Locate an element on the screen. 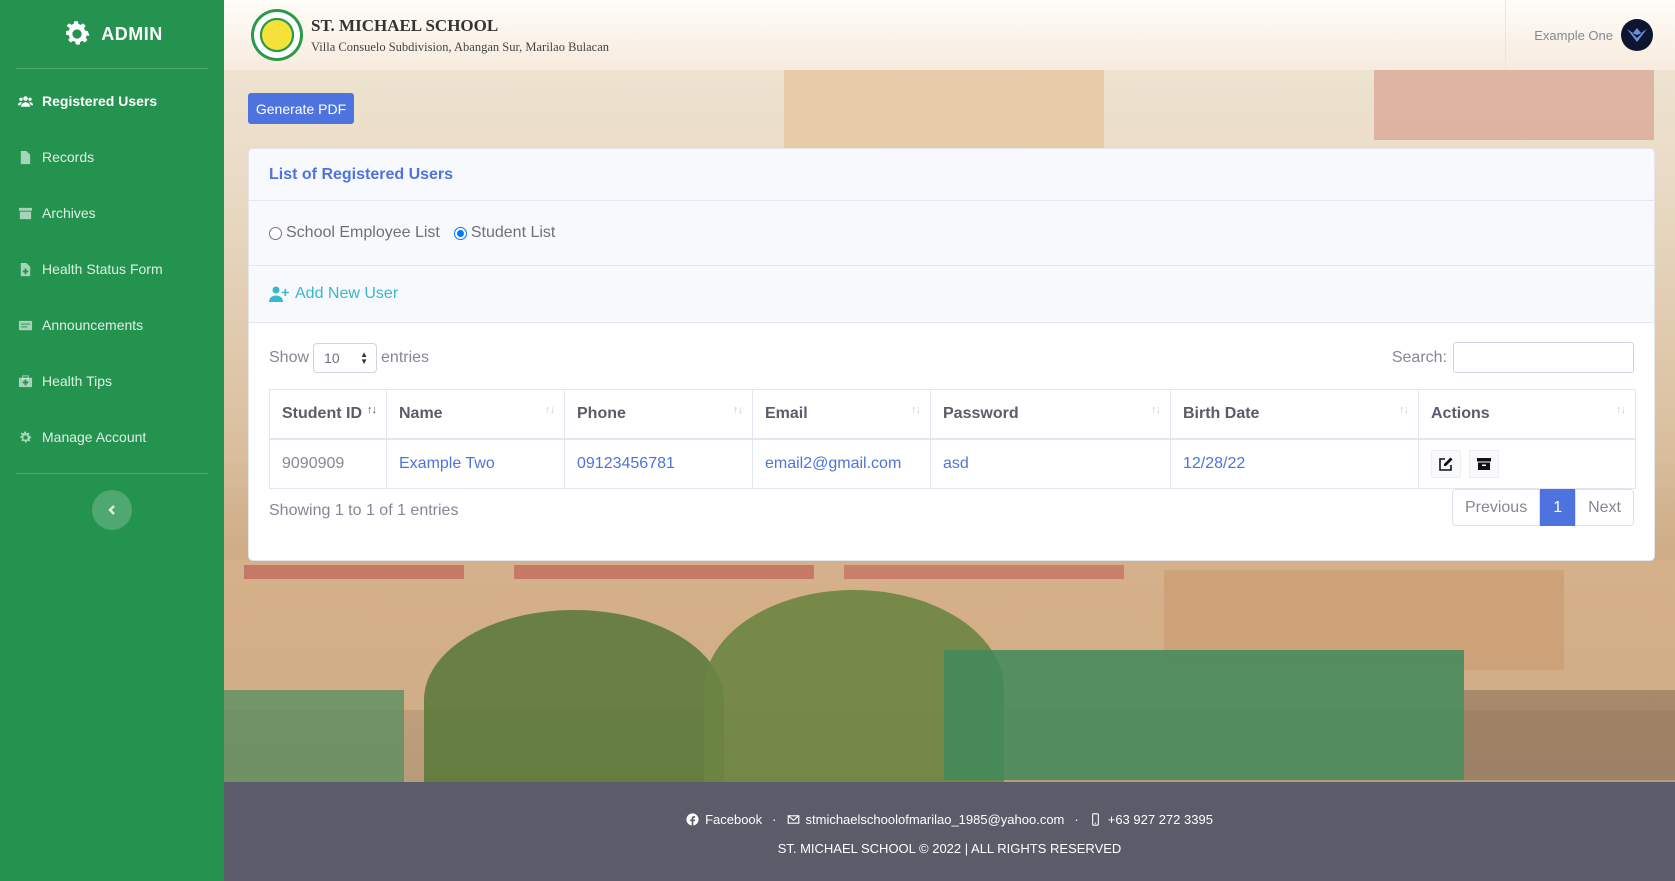 Image resolution: width=1675 pixels, height=881 pixels. sidebar-toggle-button is located at coordinates (112, 510).